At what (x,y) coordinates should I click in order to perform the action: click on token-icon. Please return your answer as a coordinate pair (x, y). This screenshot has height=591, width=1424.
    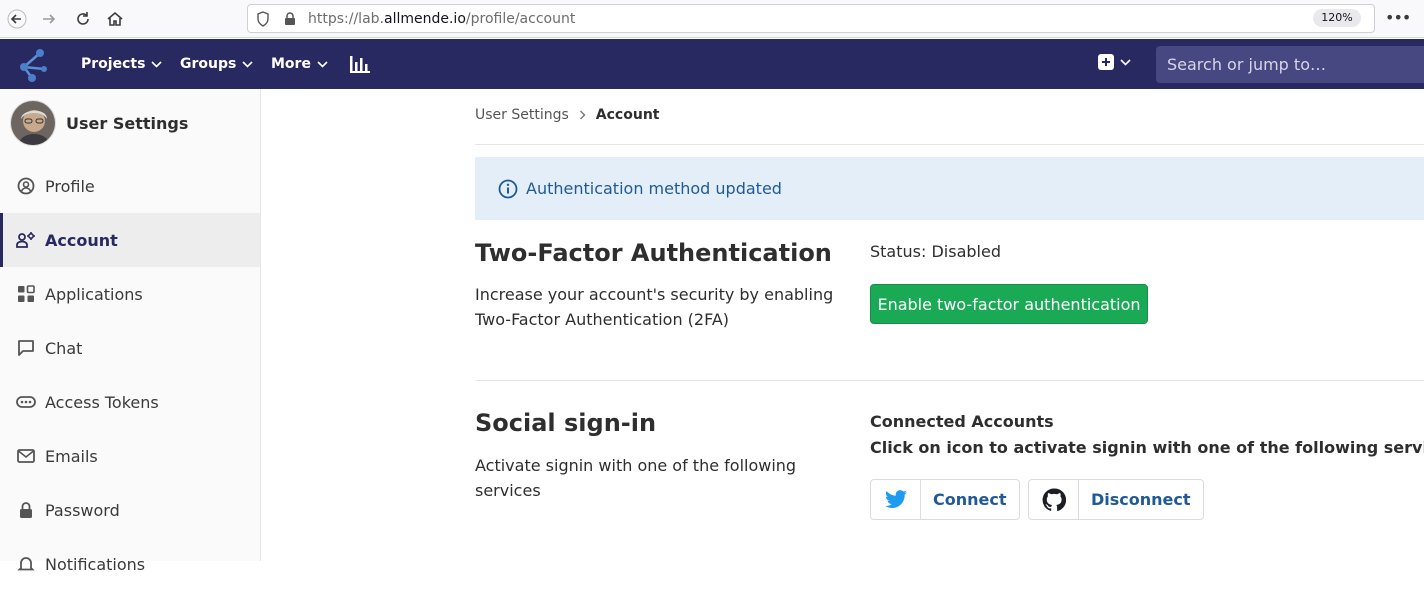
    Looking at the image, I should click on (26, 402).